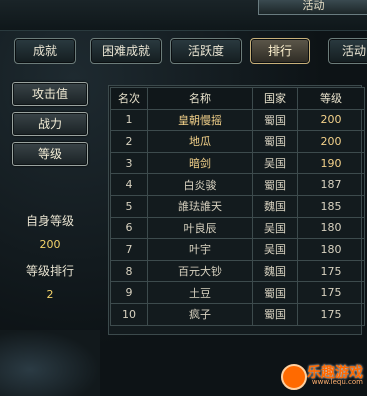 This screenshot has width=367, height=396. Describe the element at coordinates (129, 228) in the screenshot. I see `rank-cell: 6` at that location.